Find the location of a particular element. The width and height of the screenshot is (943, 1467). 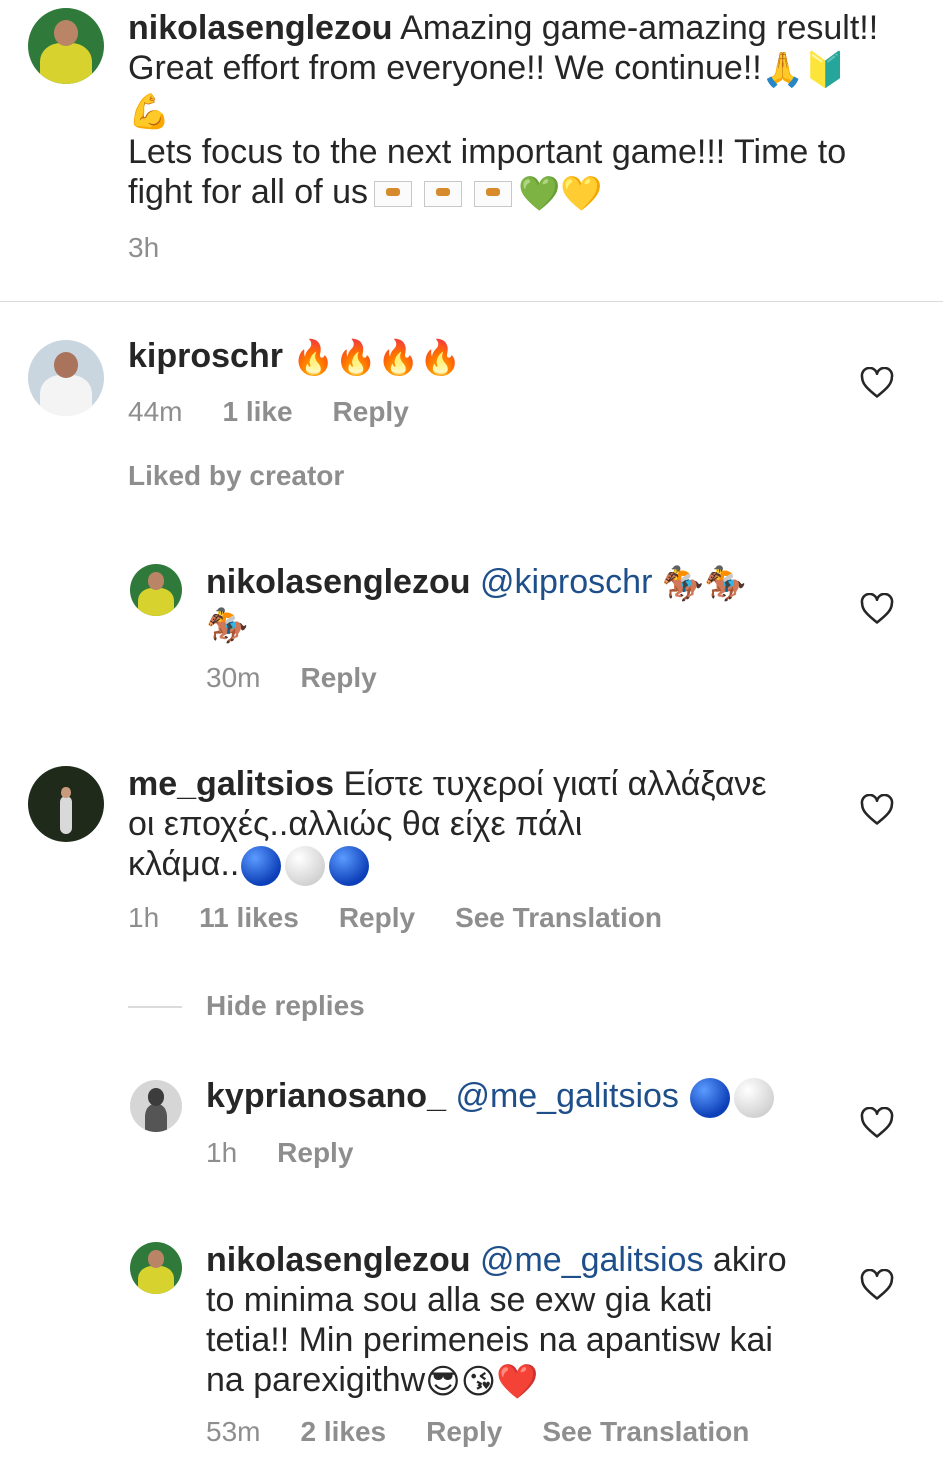

liked-by-creator-label: Liked by creator is located at coordinates (236, 475).